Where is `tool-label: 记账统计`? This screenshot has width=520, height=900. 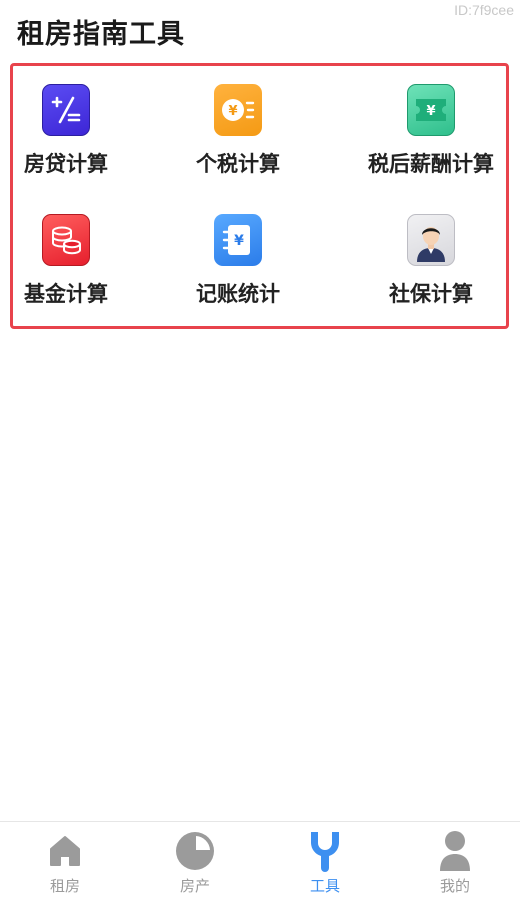 tool-label: 记账统计 is located at coordinates (238, 294).